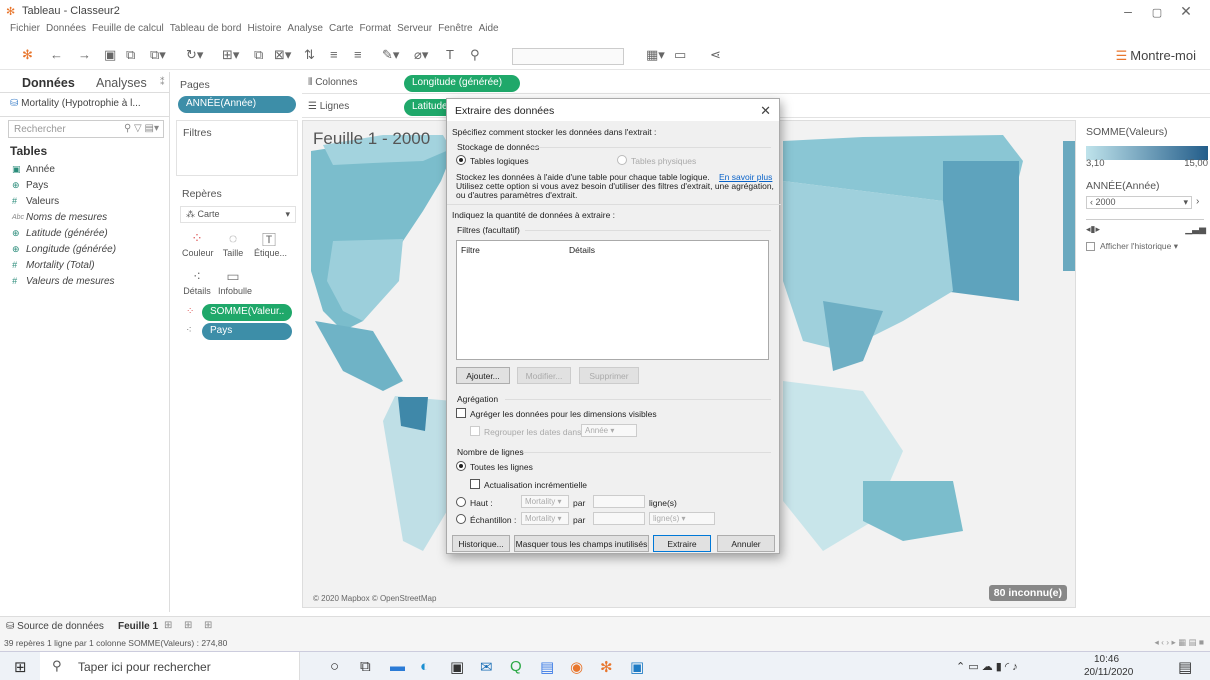  What do you see at coordinates (1145, 217) in the screenshot?
I see `page-slider` at bounding box center [1145, 217].